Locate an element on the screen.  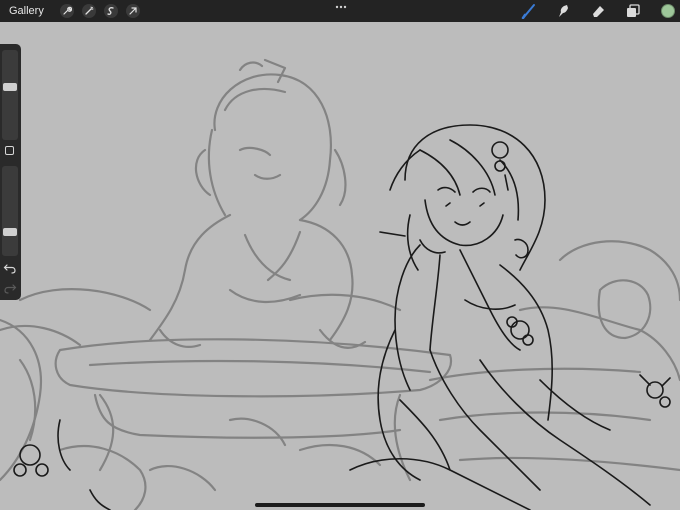
opacity-thumb is located at coordinates (10, 231).